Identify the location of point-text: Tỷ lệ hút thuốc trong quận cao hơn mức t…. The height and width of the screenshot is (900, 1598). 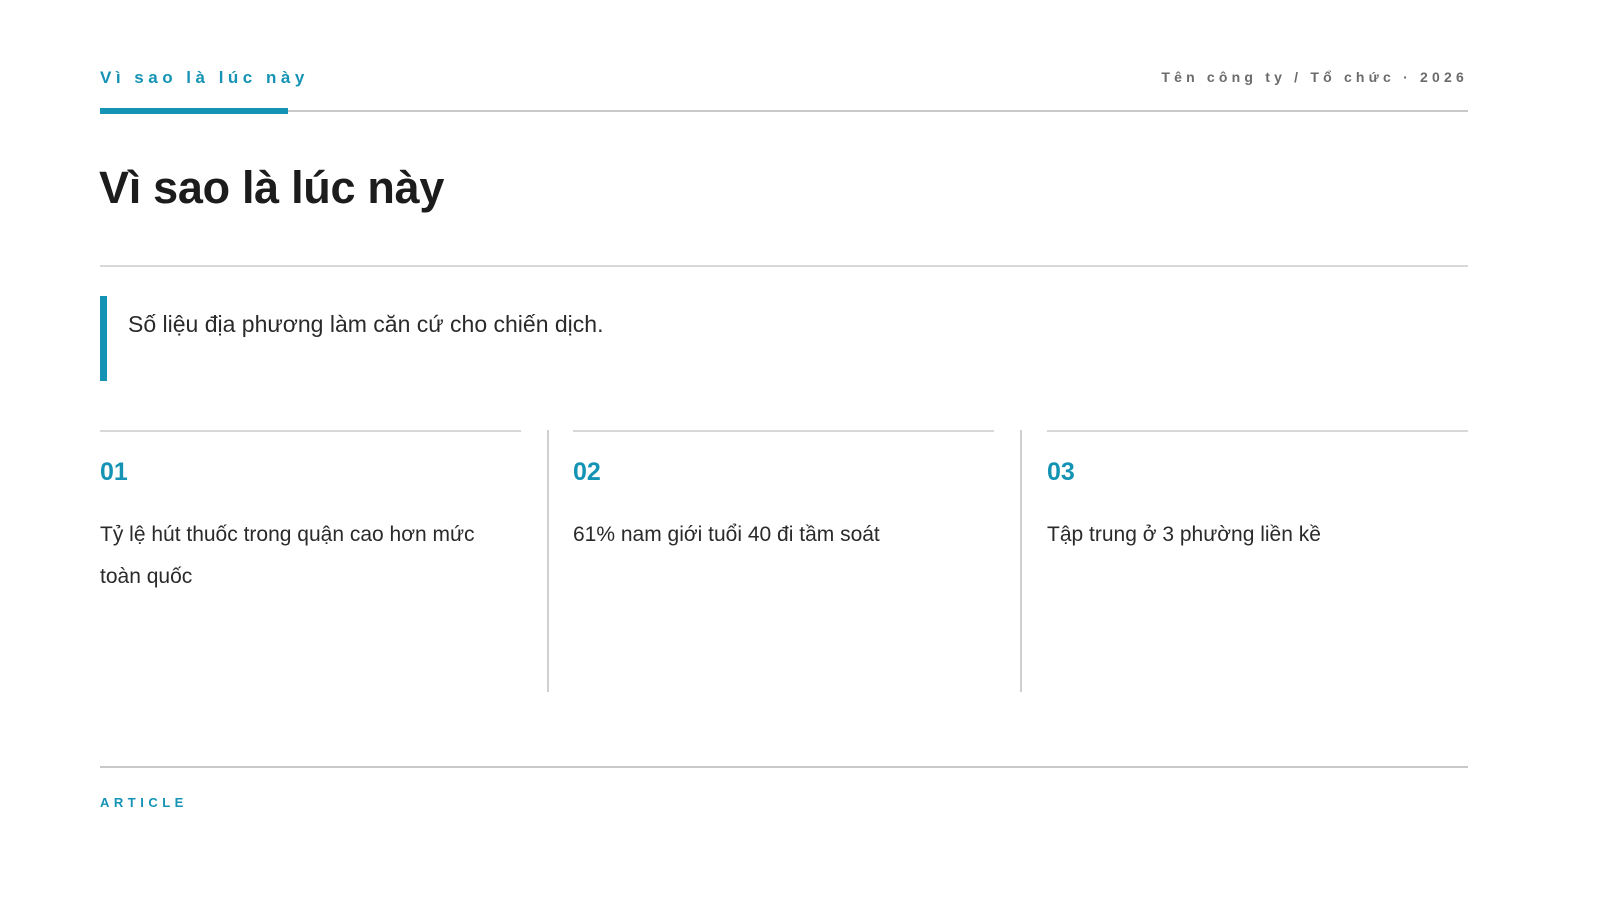
(287, 555).